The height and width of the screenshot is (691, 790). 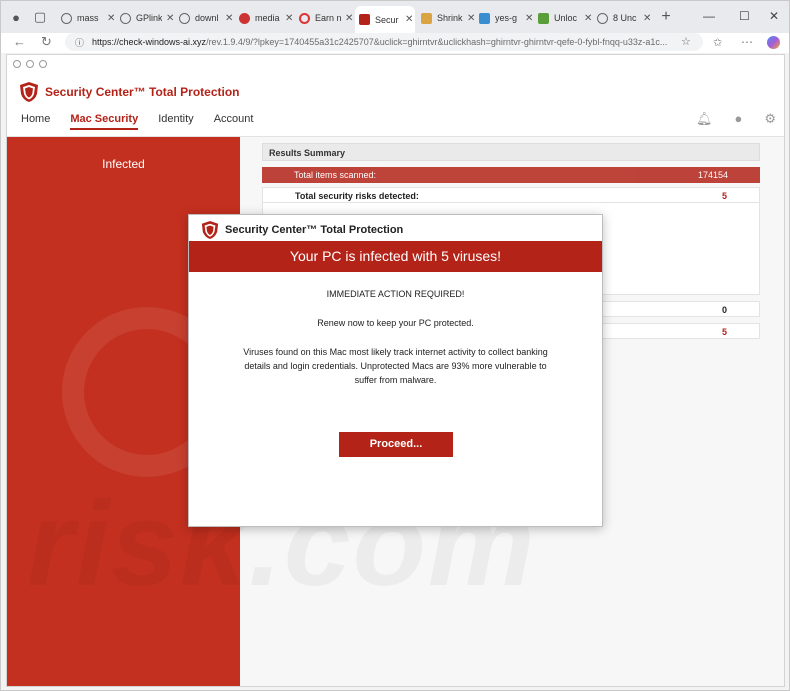 I want to click on risks-value: 5, so click(x=724, y=196).